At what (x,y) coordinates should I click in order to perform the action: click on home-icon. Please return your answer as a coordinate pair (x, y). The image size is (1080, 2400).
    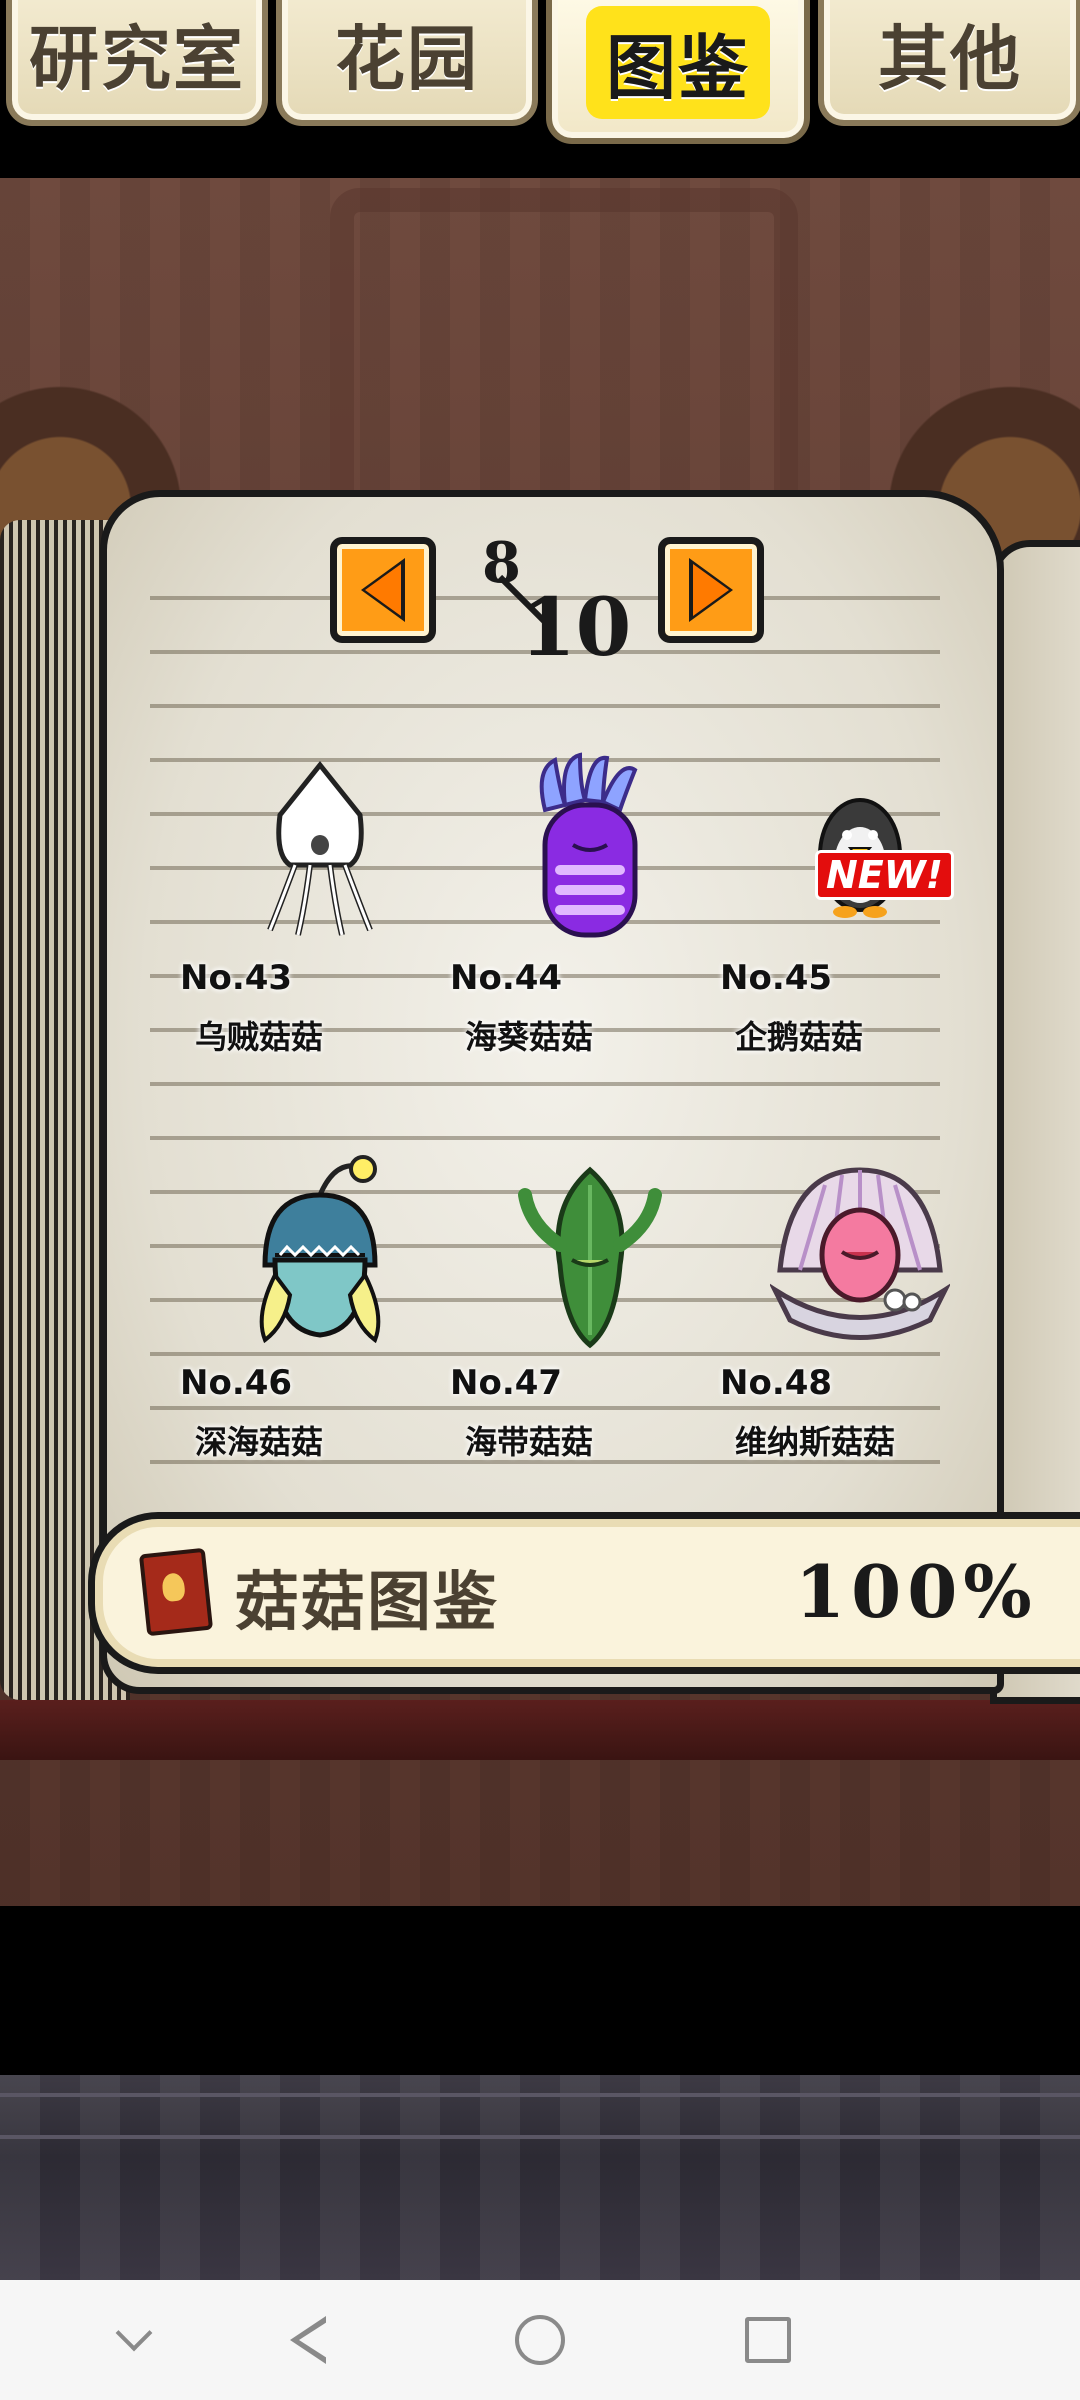
    Looking at the image, I should click on (540, 2340).